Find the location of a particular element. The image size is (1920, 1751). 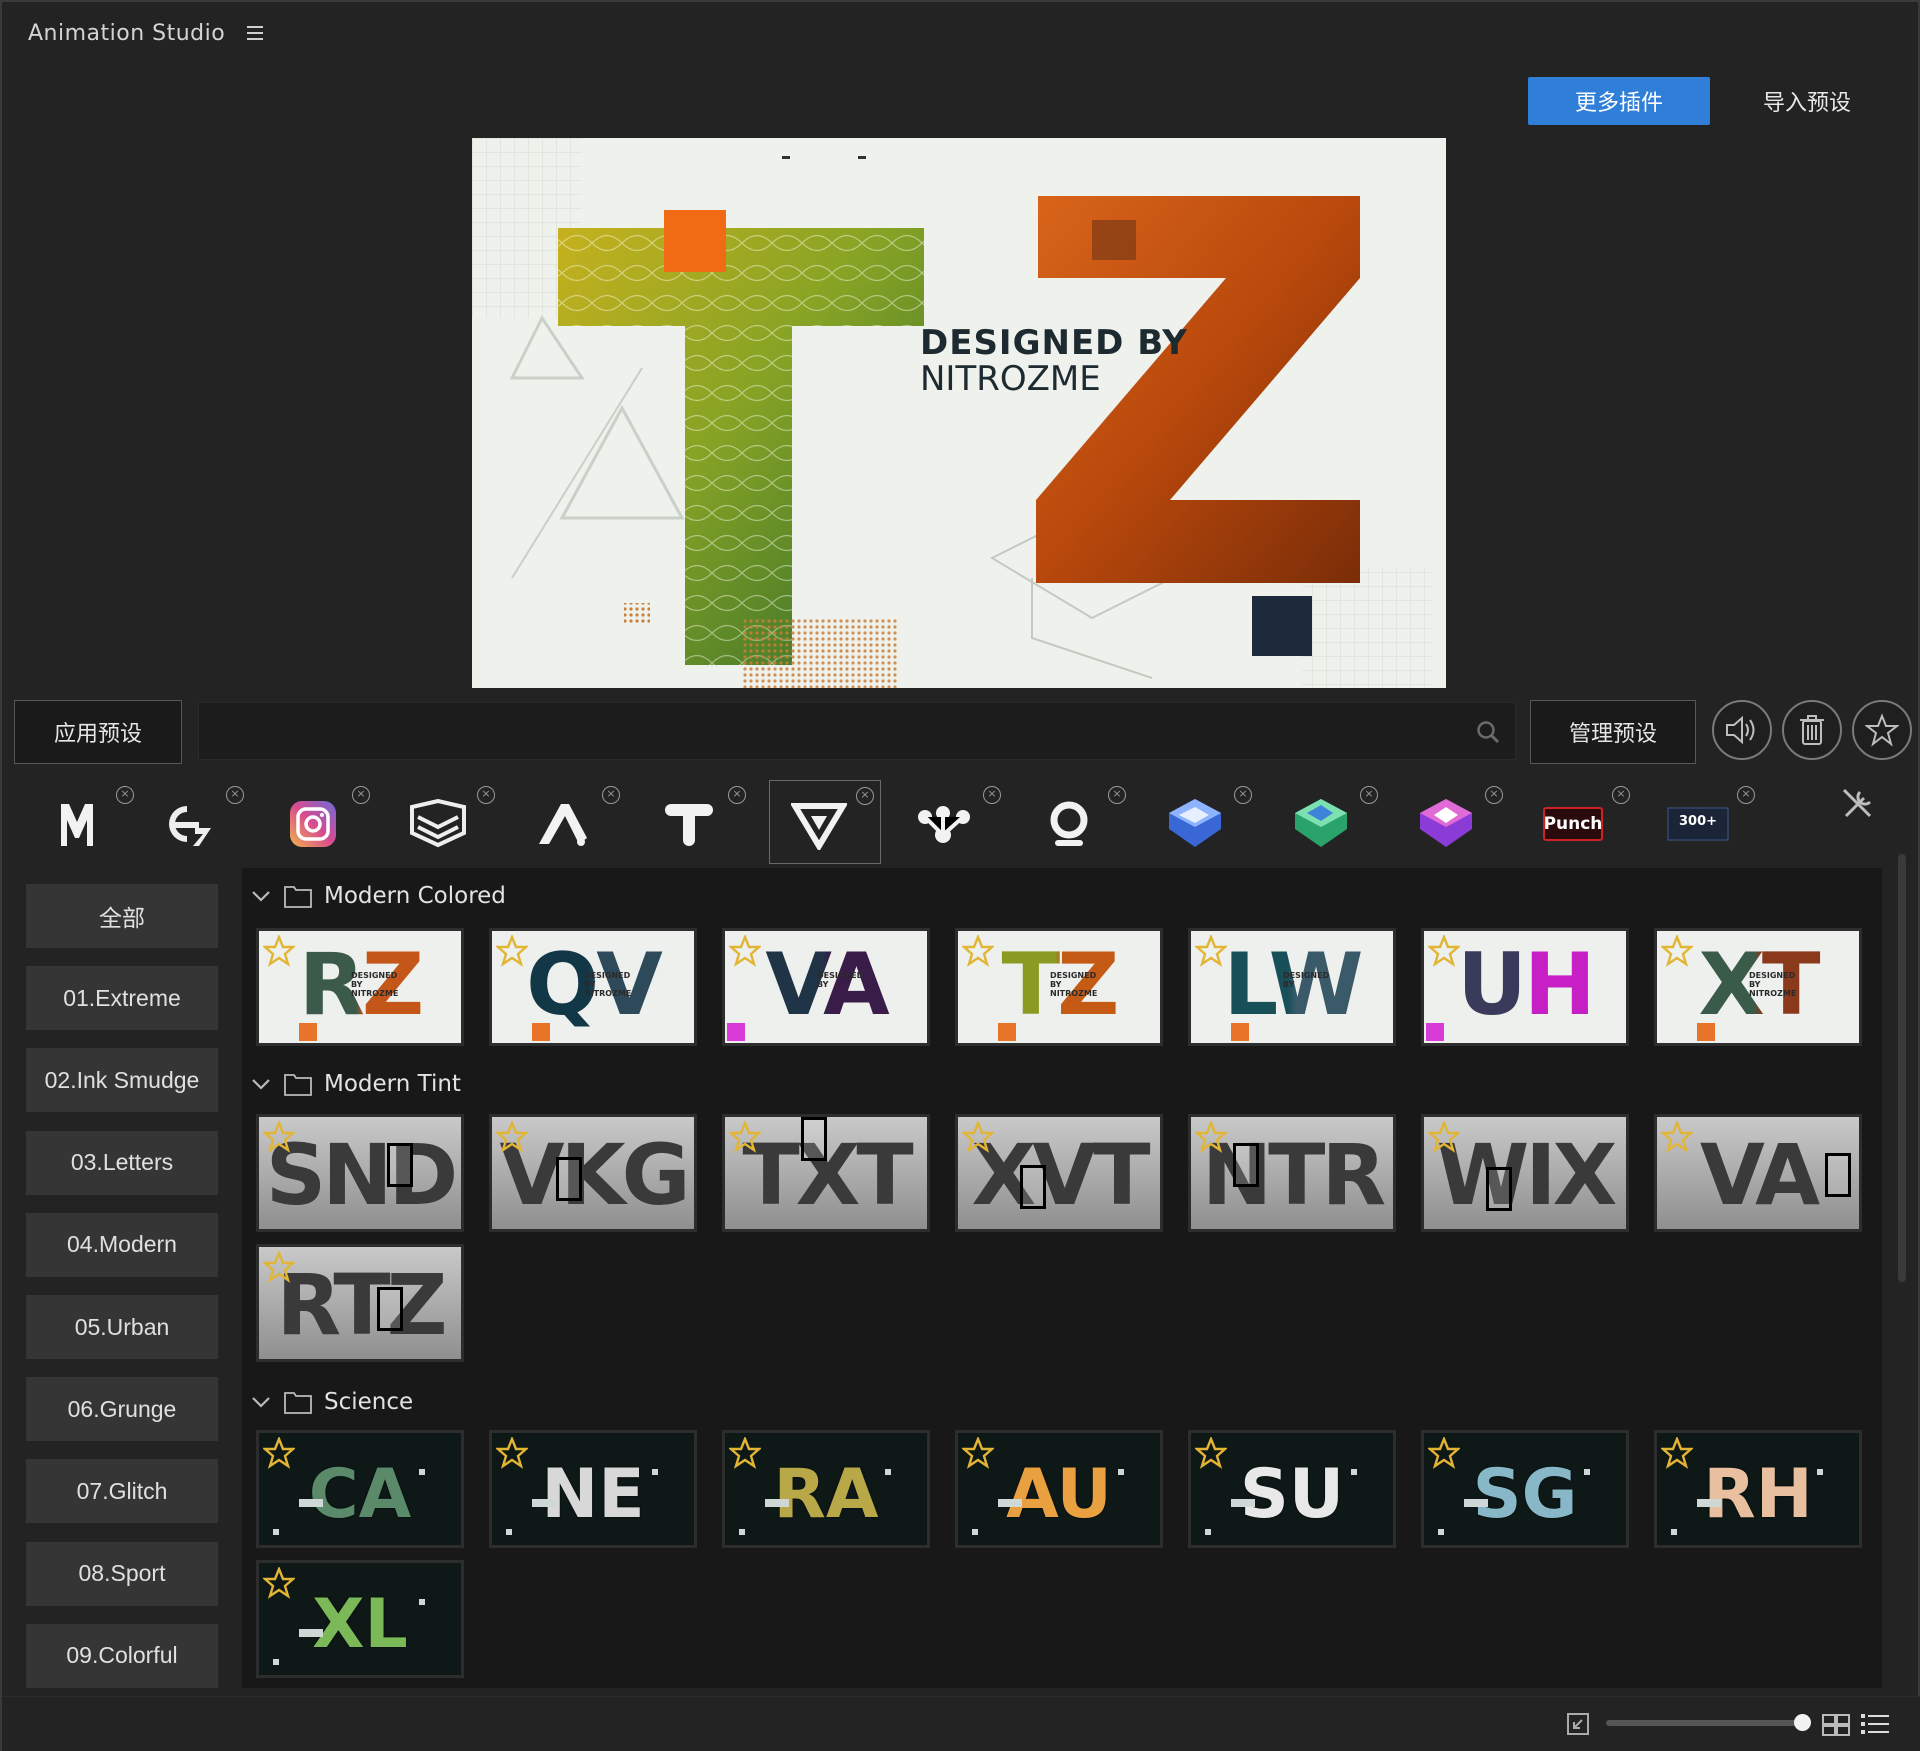

plugin-tab-3: × is located at coordinates (320, 822).